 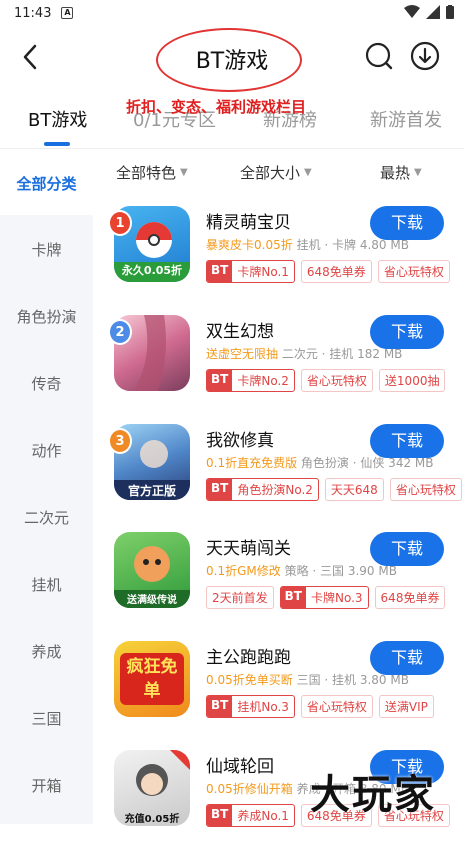 I want to click on watermark-logo: 大玩家, so click(x=373, y=795).